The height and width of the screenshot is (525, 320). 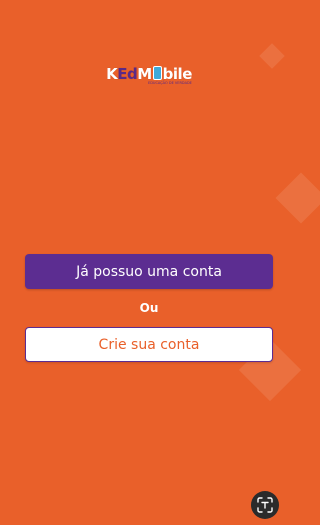 I want to click on create-account-button: Crie sua conta, so click(x=149, y=344).